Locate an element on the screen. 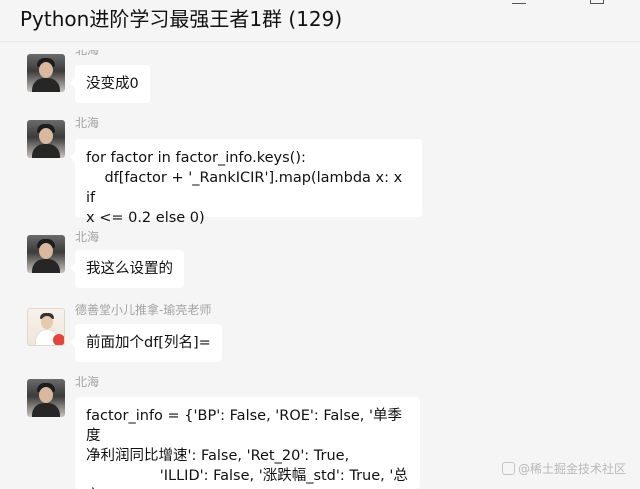 This screenshot has width=640, height=489. juejin-logo-icon is located at coordinates (508, 468).